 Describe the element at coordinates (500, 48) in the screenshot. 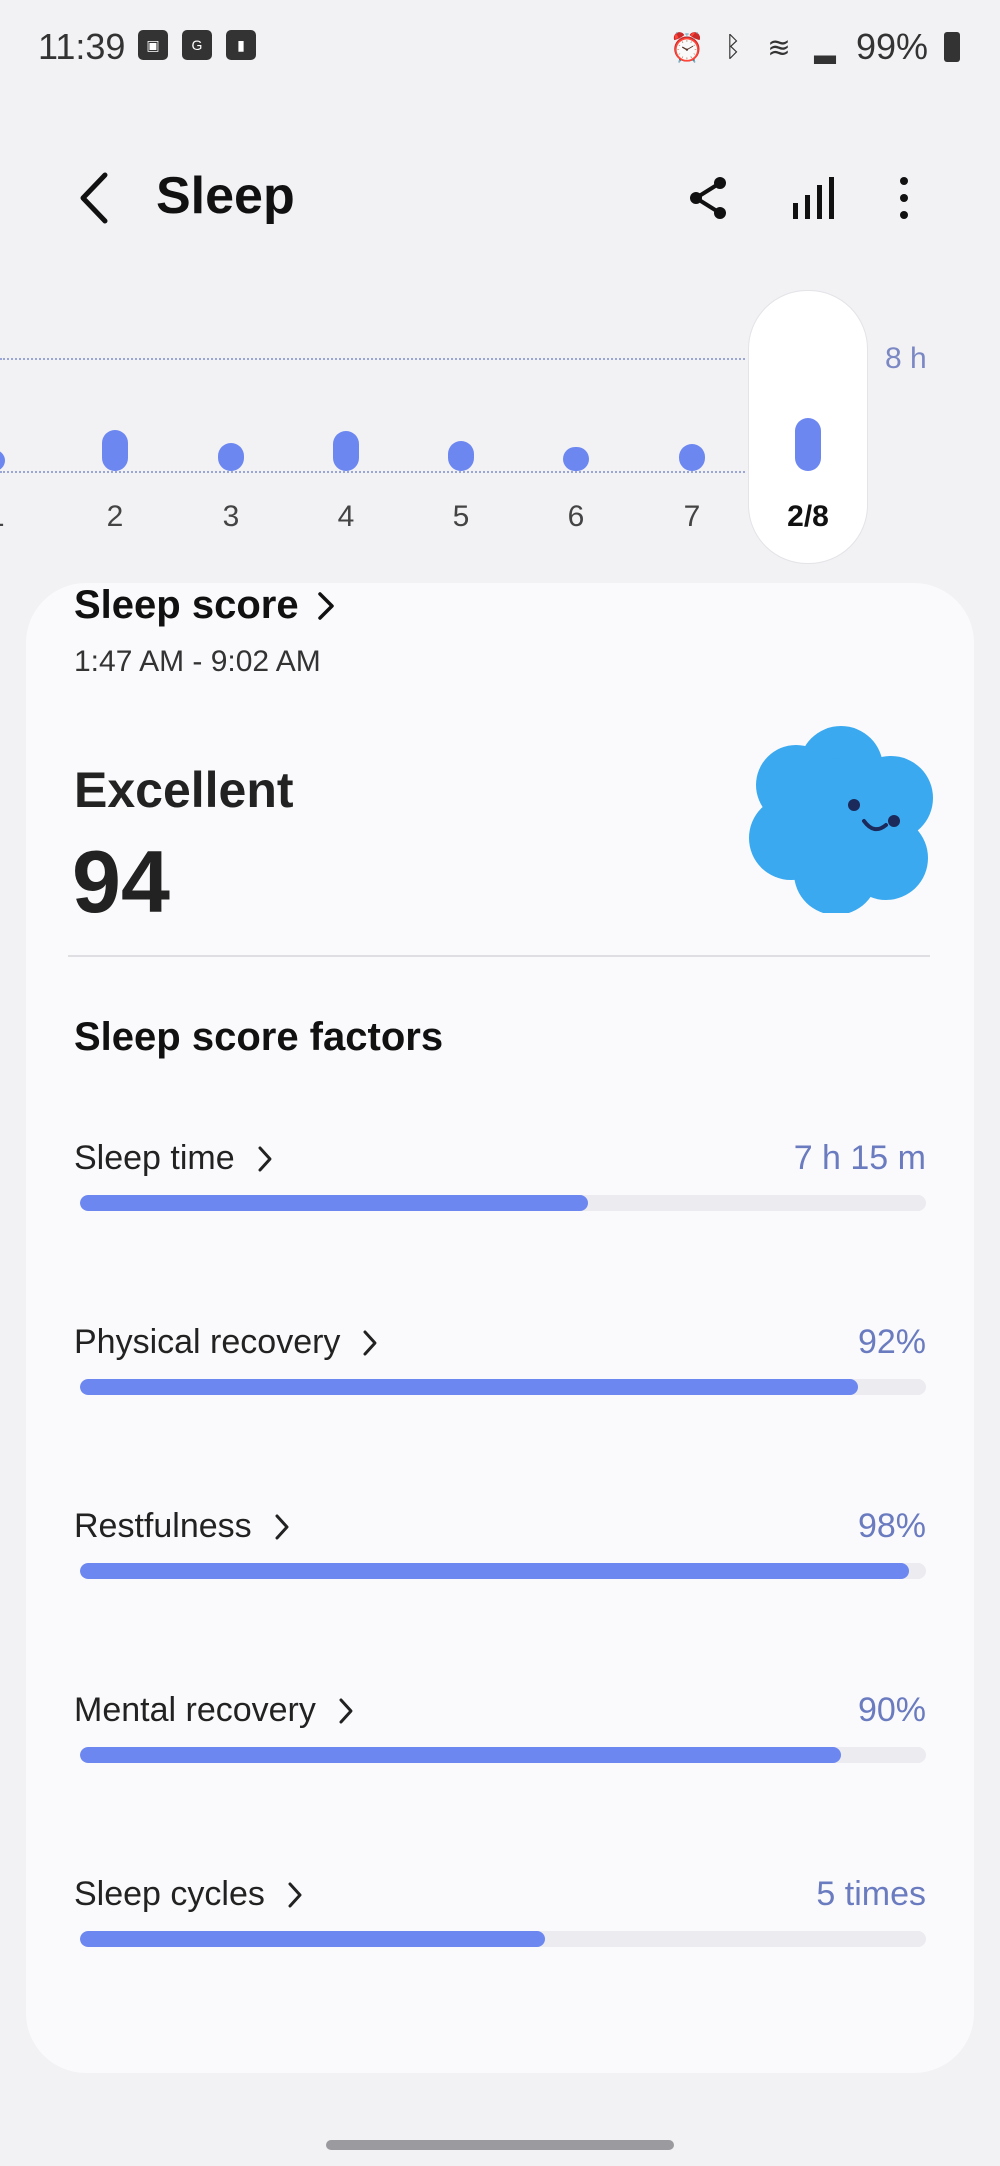

I see `status-bar: 11:39 ▣ G ▮ ⏰ ᛒ ≋ ▂ 99%` at that location.